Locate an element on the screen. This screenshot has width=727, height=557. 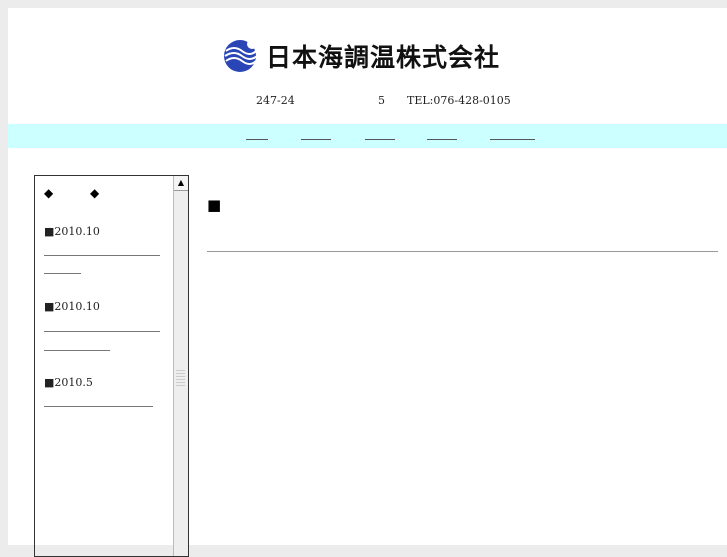
sidebar-scrollbar: ▲ is located at coordinates (180, 366).